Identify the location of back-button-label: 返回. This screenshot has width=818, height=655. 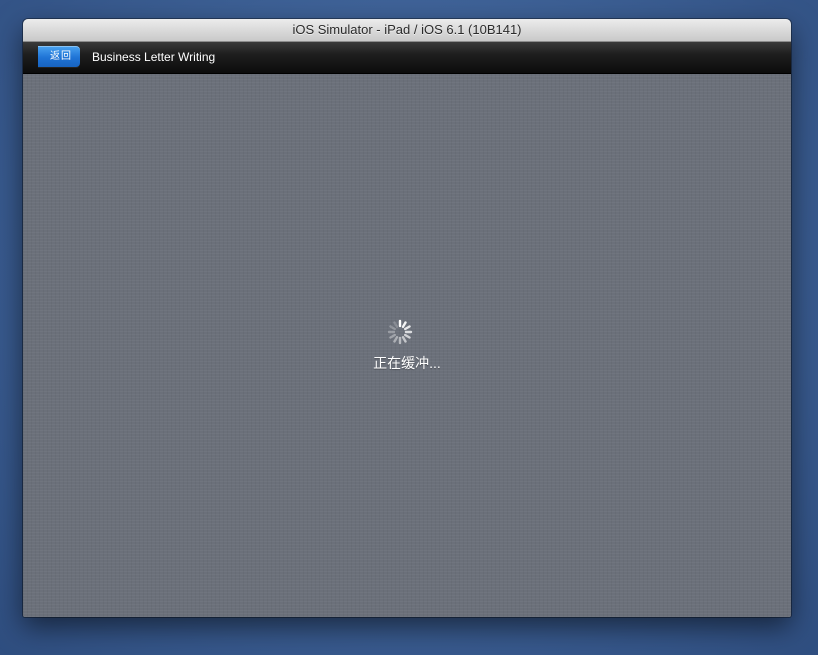
(61, 56).